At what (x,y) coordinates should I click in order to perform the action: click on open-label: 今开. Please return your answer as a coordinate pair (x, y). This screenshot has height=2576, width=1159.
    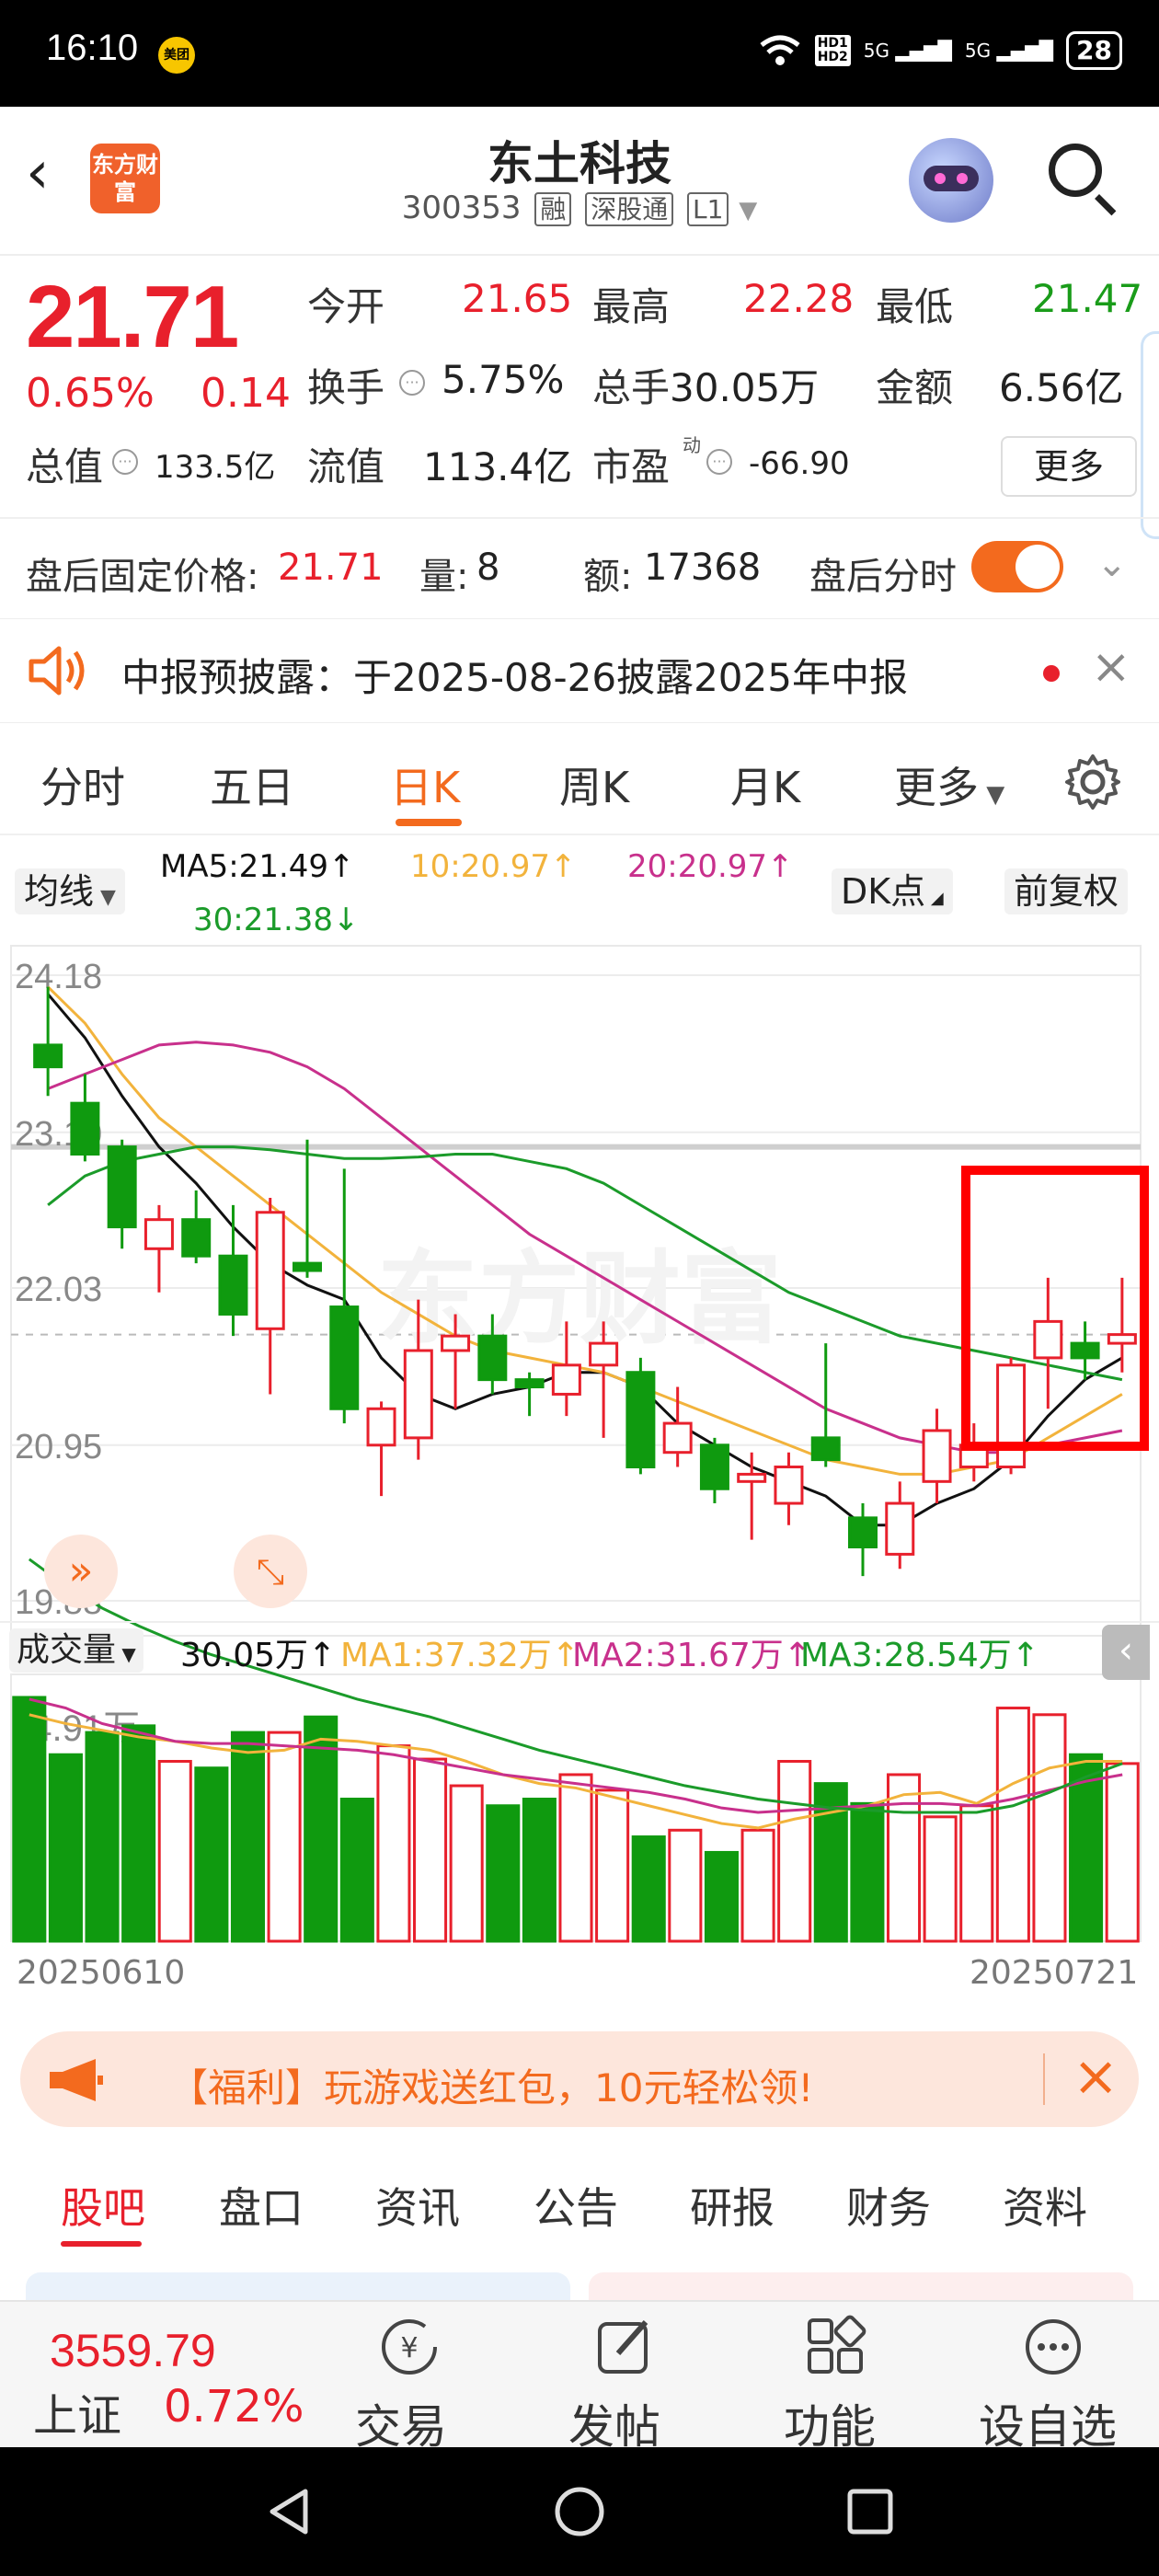
    Looking at the image, I should click on (346, 306).